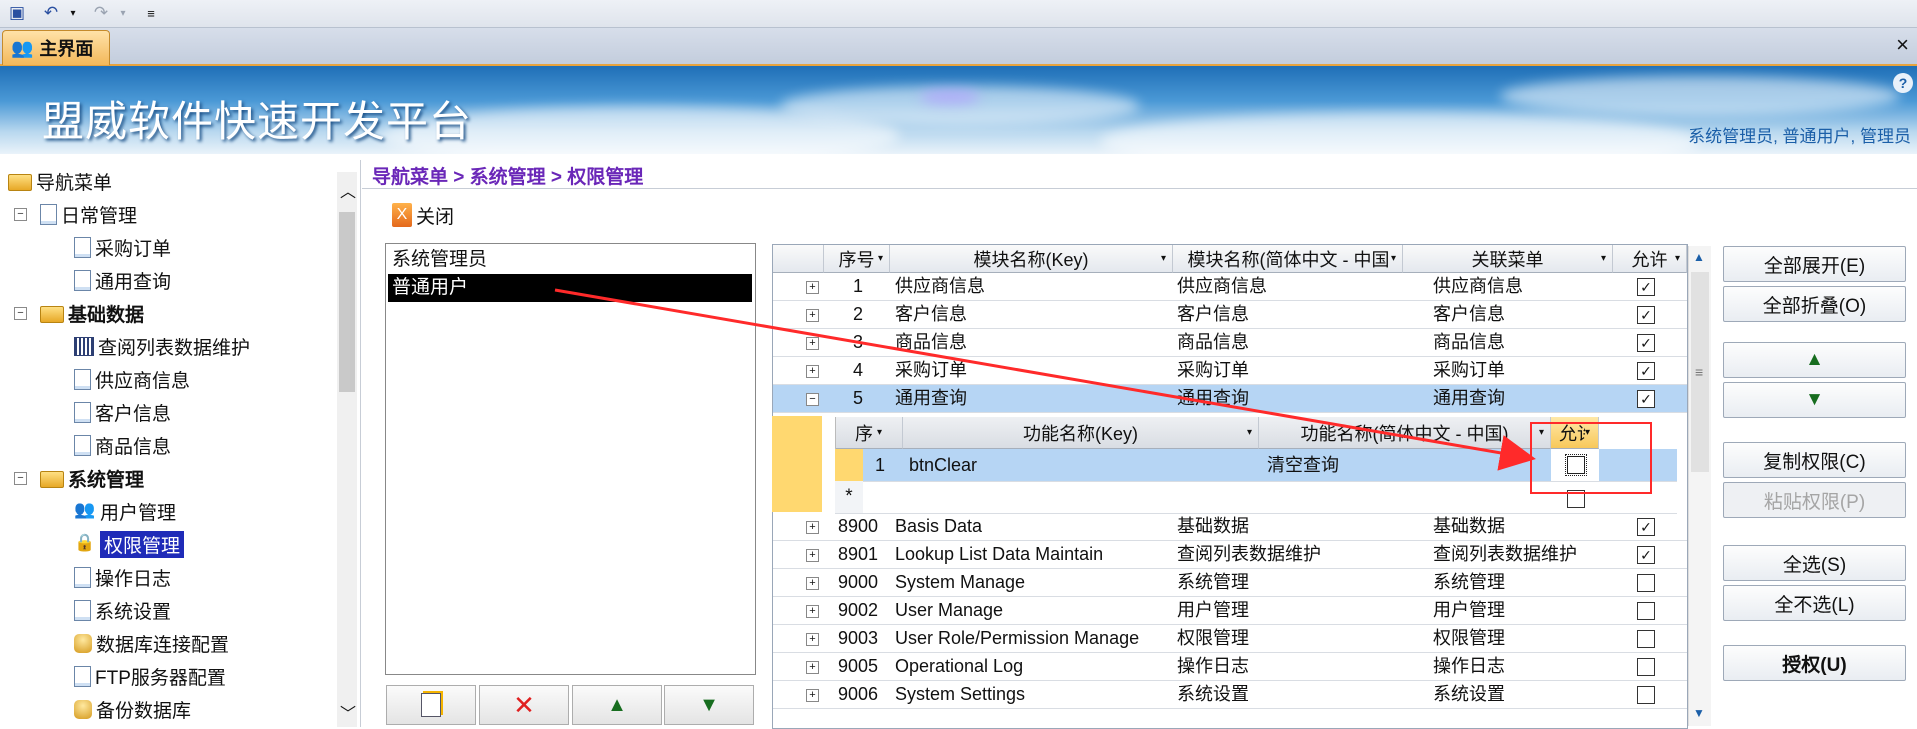 This screenshot has width=1917, height=729. I want to click on annotation-highlight-box, so click(1591, 458).